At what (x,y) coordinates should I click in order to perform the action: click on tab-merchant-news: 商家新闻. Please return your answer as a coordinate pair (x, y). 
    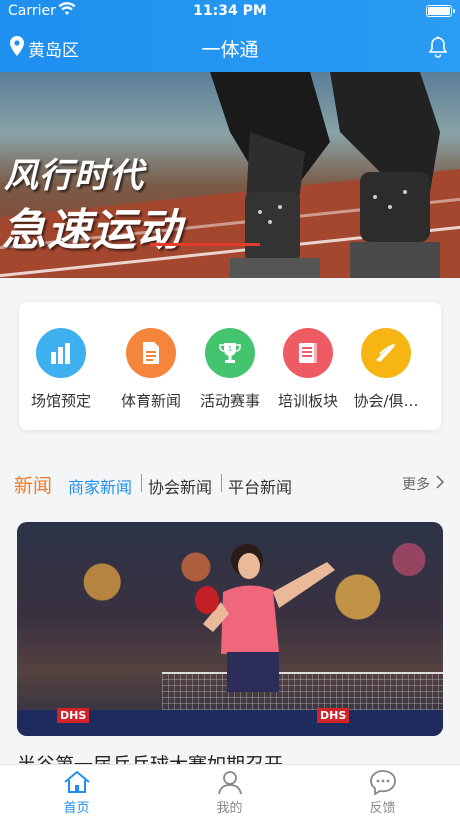
    Looking at the image, I should click on (100, 486).